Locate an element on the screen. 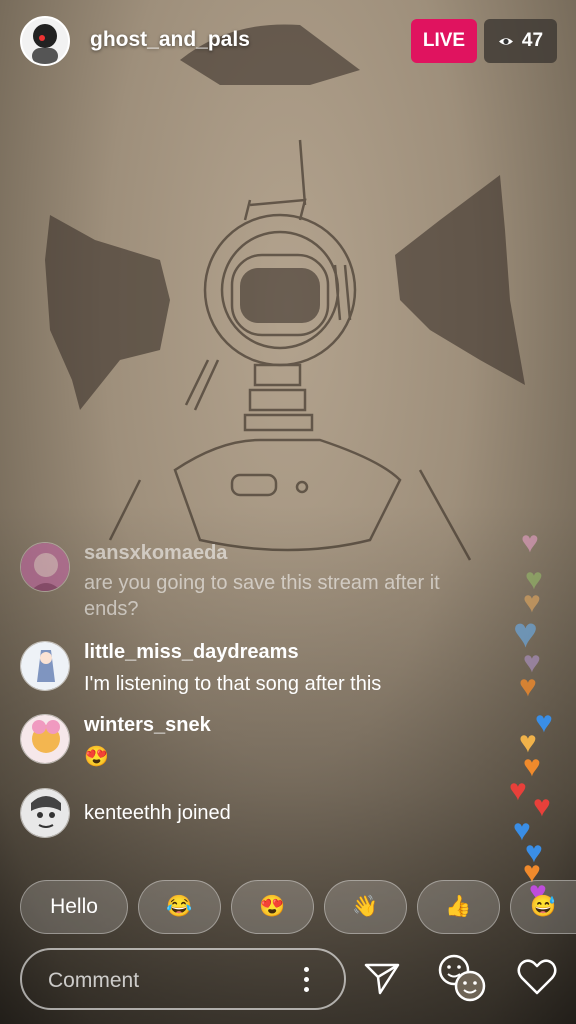 The image size is (576, 1024). floating-hearts: ♥ ♥ ♥ ♥ ♥ ♥ ♥ ♥ ♥ ♥ ♥ ♥ ♥ ♥ ♥ is located at coordinates (540, 730).